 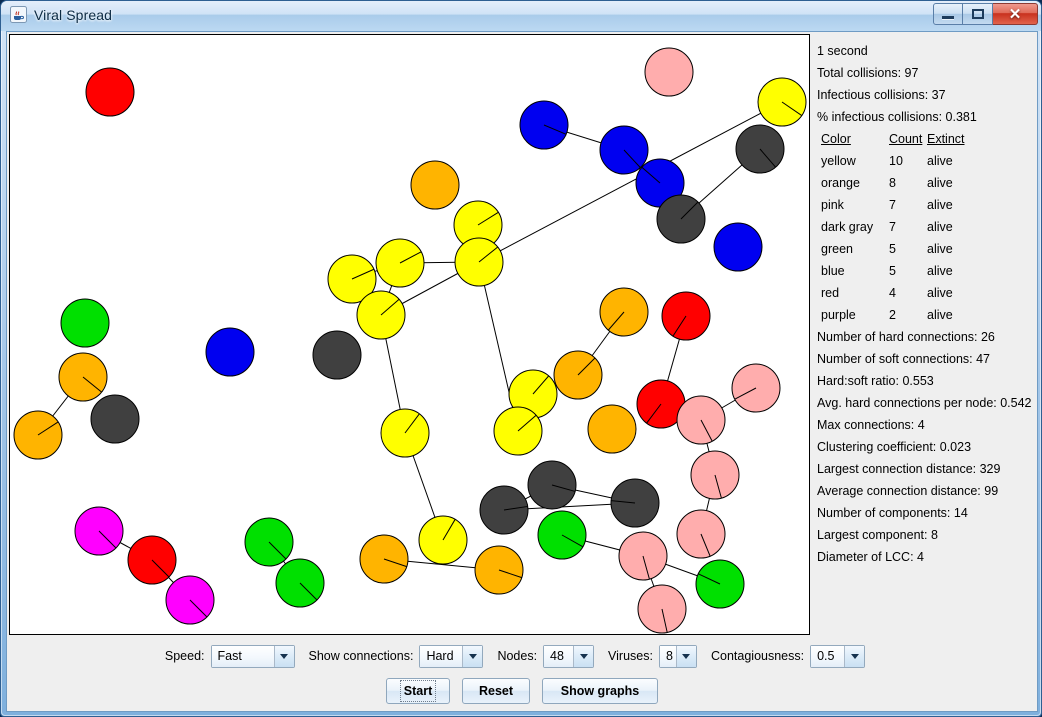 I want to click on row-count: 7, so click(x=892, y=227).